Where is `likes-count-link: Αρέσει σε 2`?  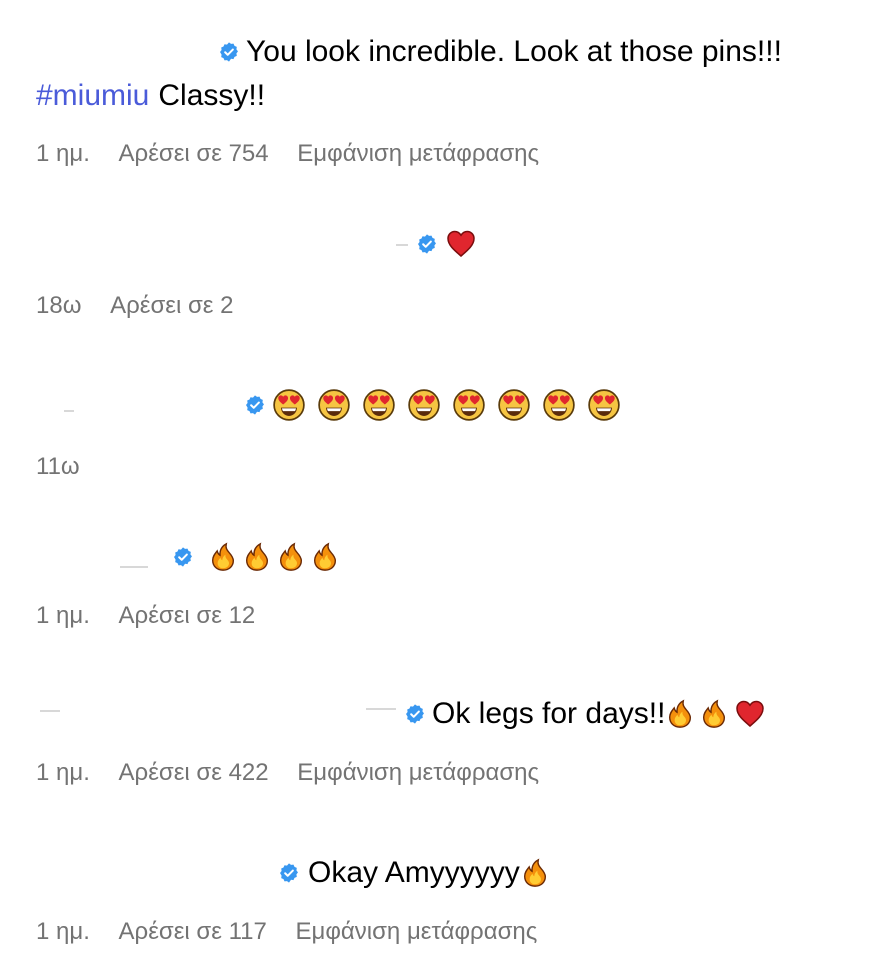
likes-count-link: Αρέσει σε 2 is located at coordinates (171, 306).